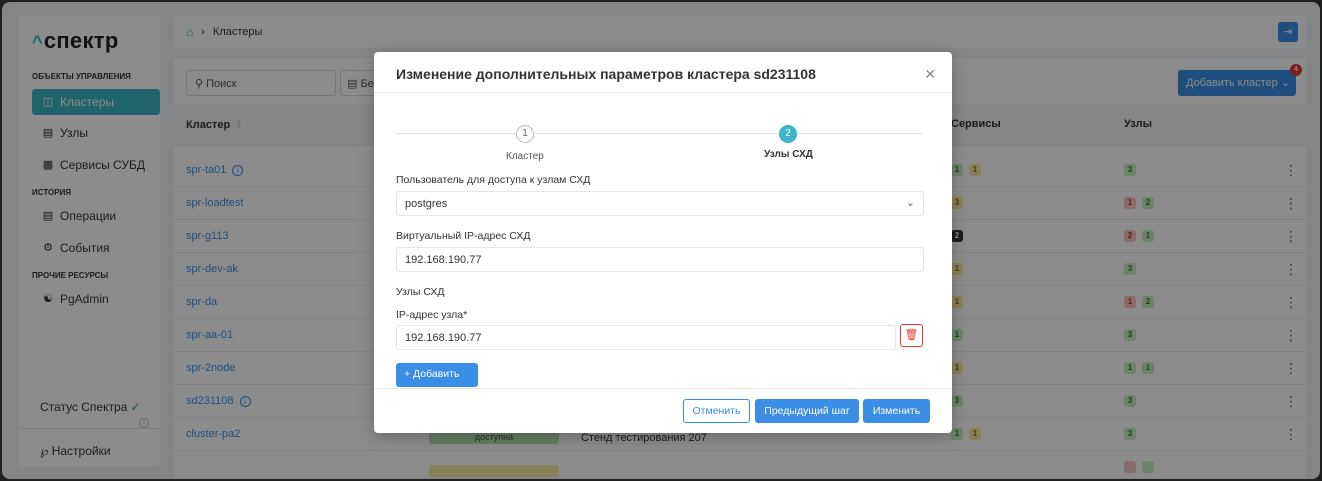  I want to click on chevron-down-icon: ⌄, so click(910, 203).